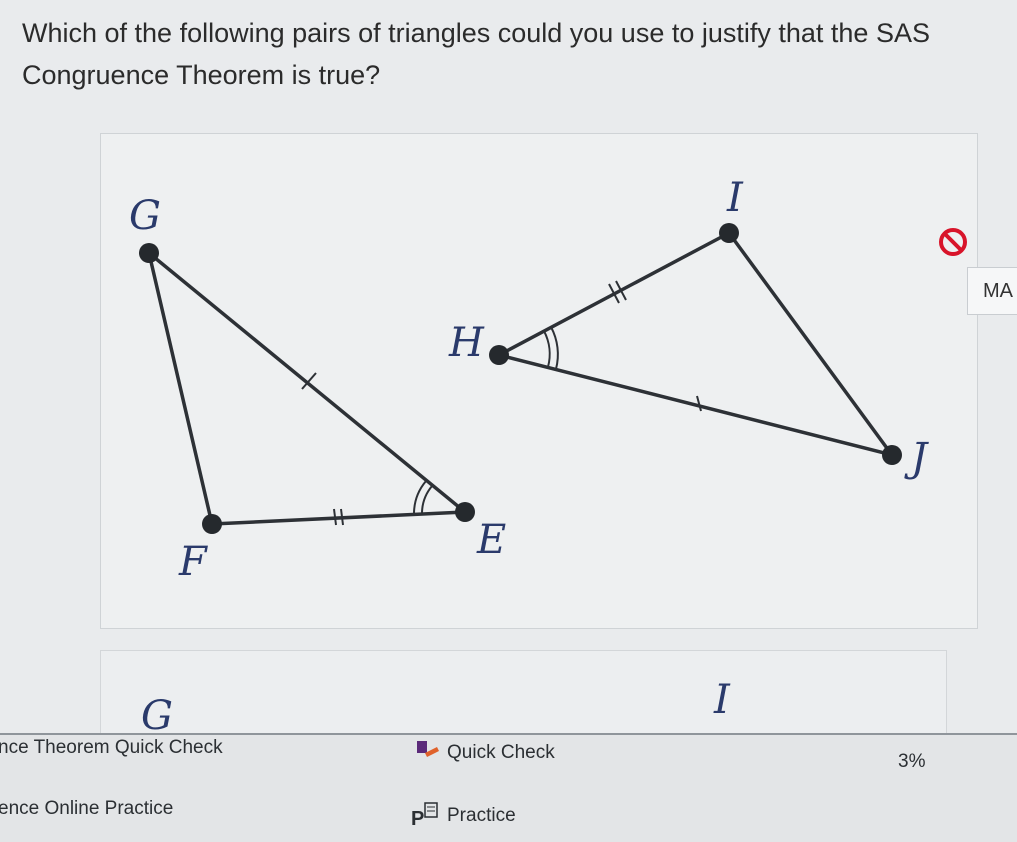 This screenshot has height=842, width=1017. Describe the element at coordinates (953, 242) in the screenshot. I see `no-entry-icon` at that location.